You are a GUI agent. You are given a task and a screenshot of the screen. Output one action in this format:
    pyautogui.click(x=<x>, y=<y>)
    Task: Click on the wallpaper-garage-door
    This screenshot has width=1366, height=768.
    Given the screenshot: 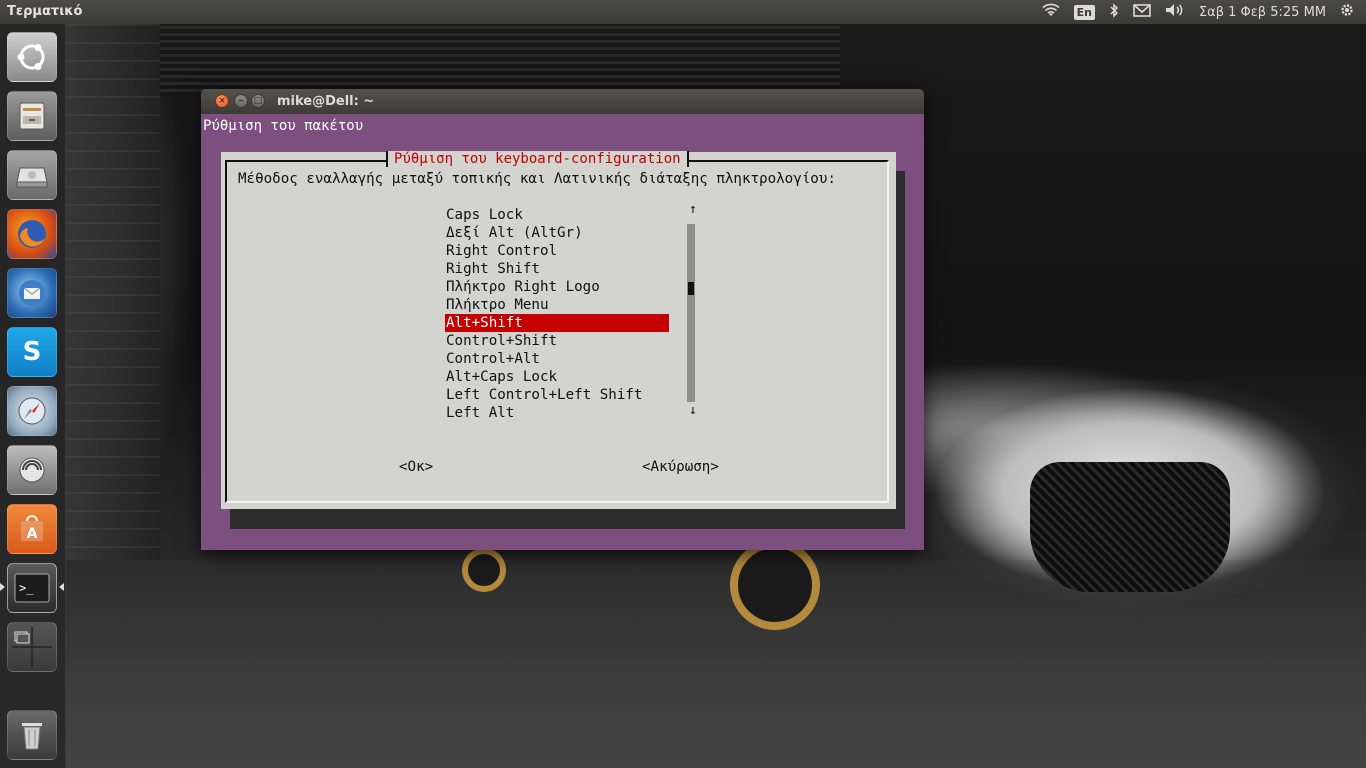 What is the action you would take?
    pyautogui.click(x=500, y=61)
    